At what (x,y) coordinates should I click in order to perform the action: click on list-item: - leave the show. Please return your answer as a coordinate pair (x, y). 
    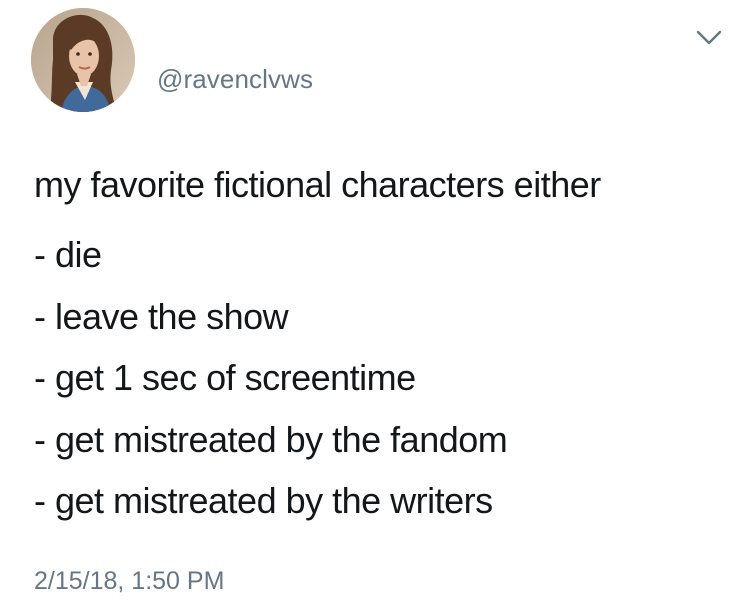
    Looking at the image, I should click on (161, 316).